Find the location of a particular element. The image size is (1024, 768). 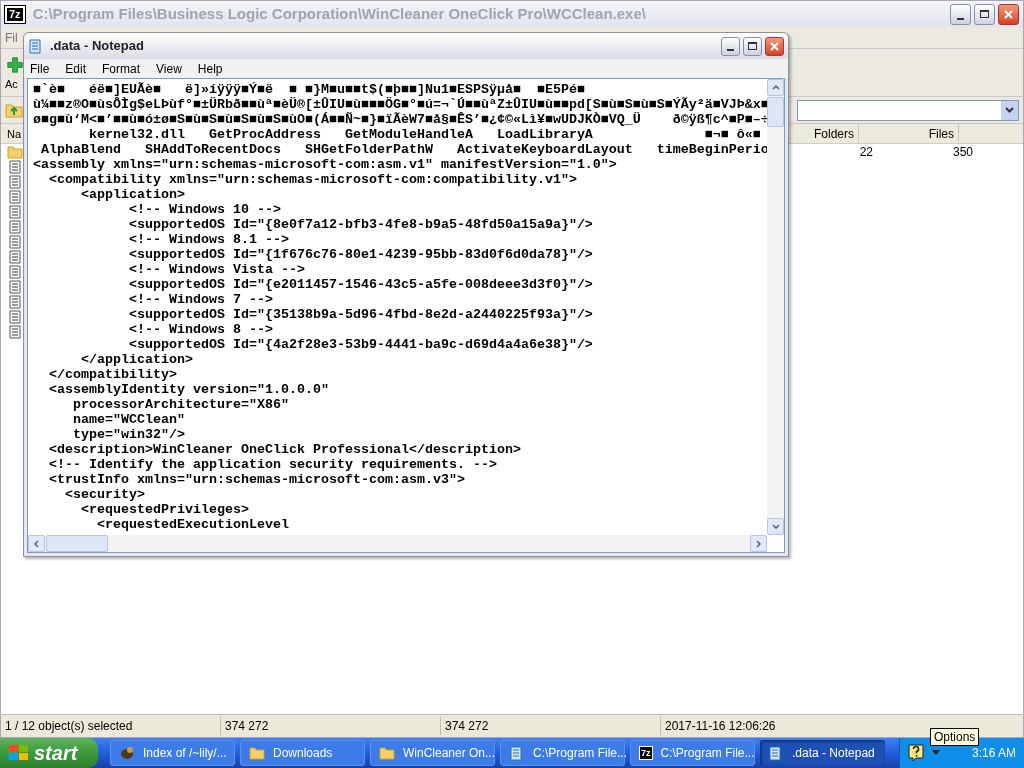

window-title: .data - Notepad is located at coordinates (97, 46).